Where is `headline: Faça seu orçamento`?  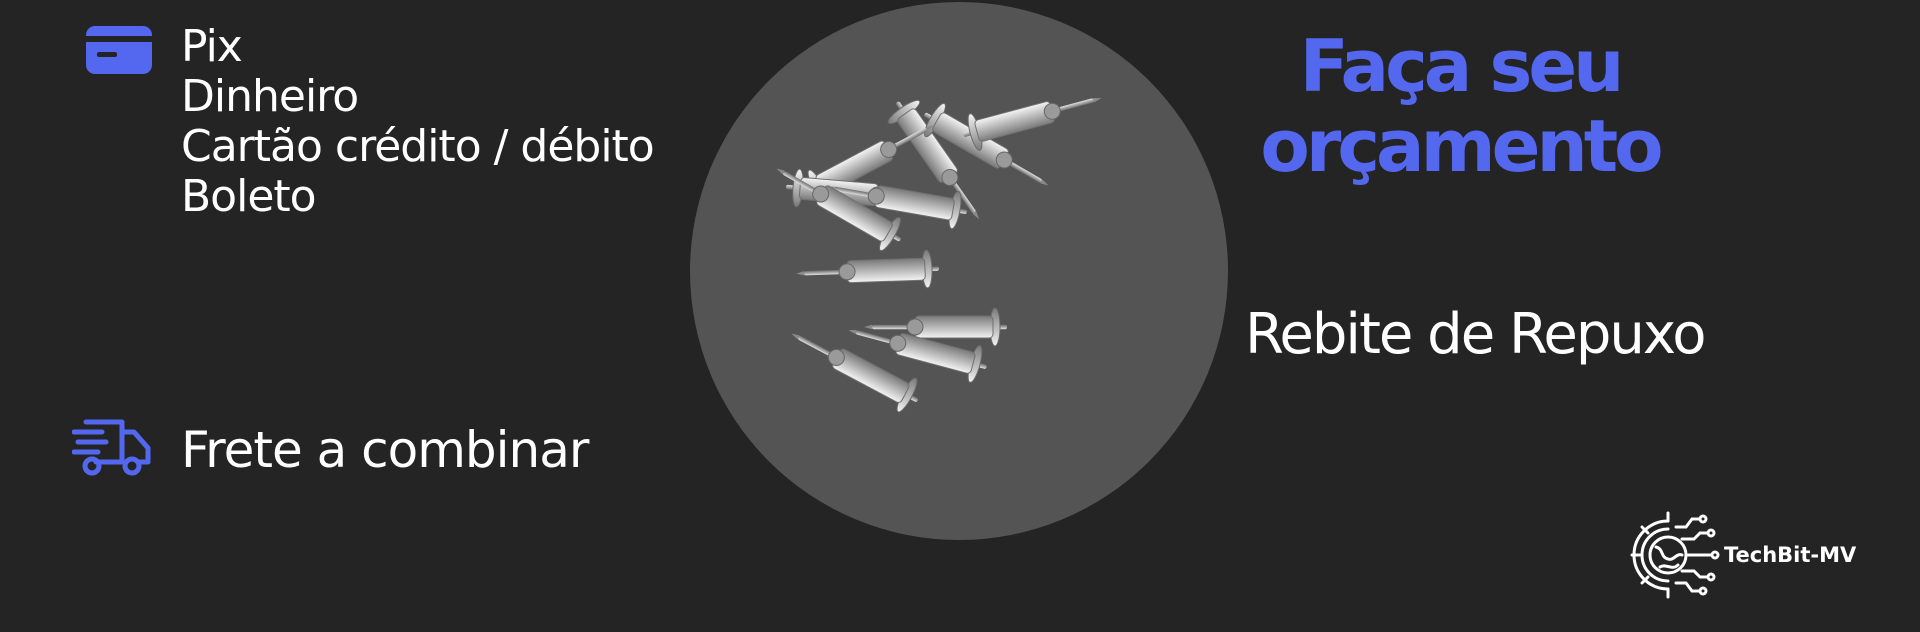
headline: Faça seu orçamento is located at coordinates (1460, 106).